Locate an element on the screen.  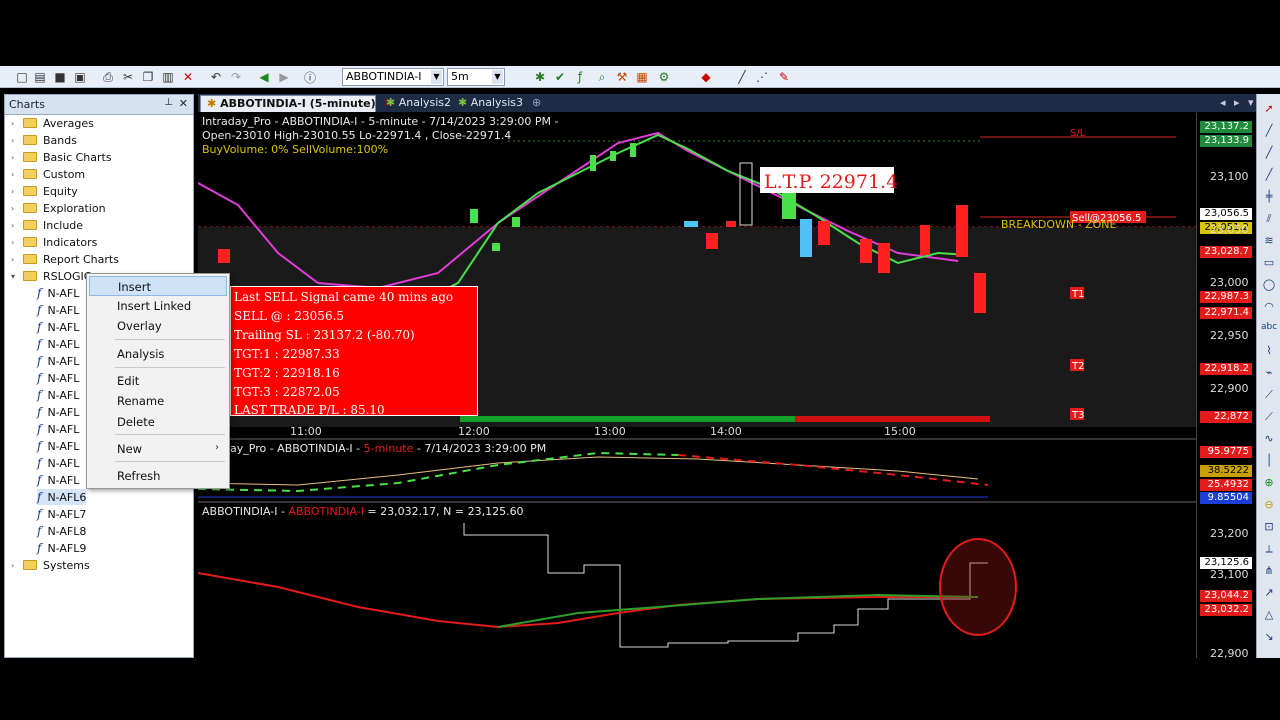
tree-folder: › Systems is located at coordinates (50, 565).